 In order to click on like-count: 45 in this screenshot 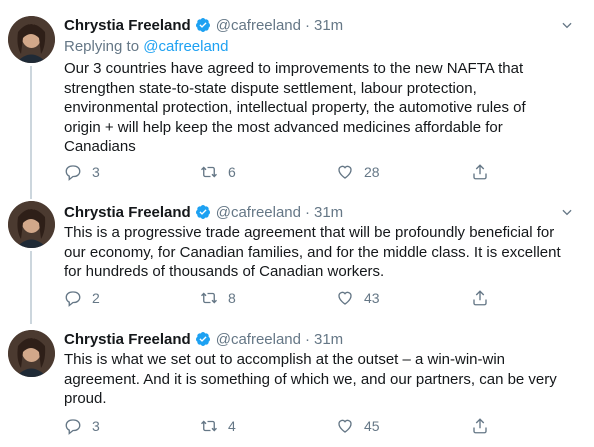, I will do `click(372, 426)`.